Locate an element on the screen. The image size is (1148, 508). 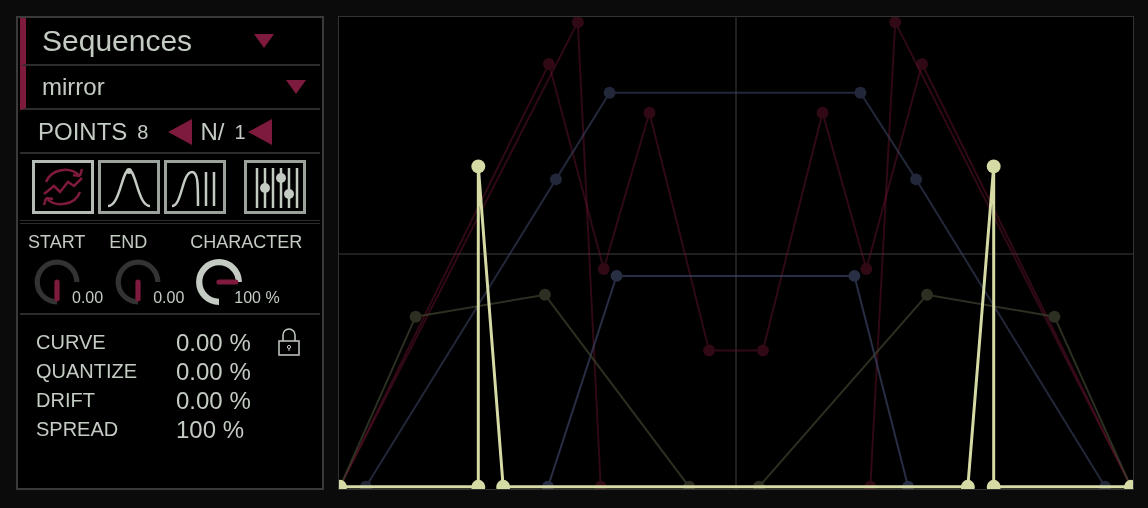
knob-label: END is located at coordinates (128, 242).